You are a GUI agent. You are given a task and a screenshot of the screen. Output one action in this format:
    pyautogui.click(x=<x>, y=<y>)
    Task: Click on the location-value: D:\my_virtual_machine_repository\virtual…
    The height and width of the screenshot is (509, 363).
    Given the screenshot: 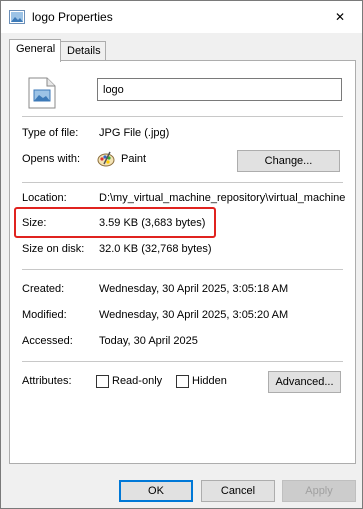 What is the action you would take?
    pyautogui.click(x=222, y=198)
    